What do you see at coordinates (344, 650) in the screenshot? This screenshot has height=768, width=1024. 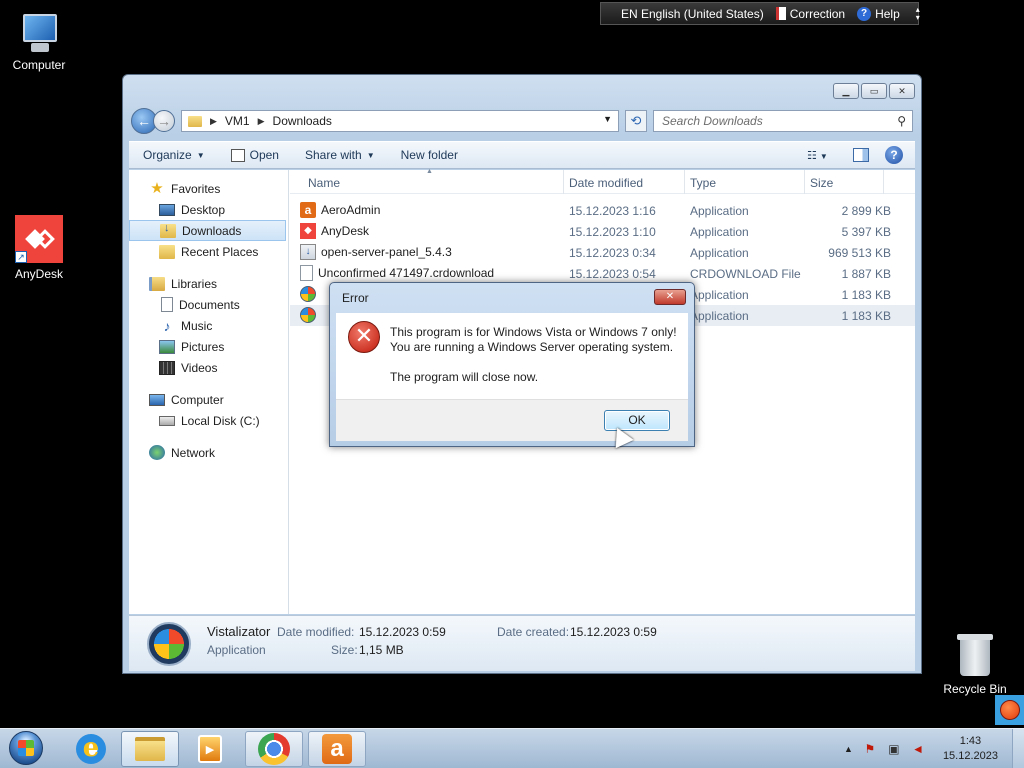 I see `details-size-label: Size:` at bounding box center [344, 650].